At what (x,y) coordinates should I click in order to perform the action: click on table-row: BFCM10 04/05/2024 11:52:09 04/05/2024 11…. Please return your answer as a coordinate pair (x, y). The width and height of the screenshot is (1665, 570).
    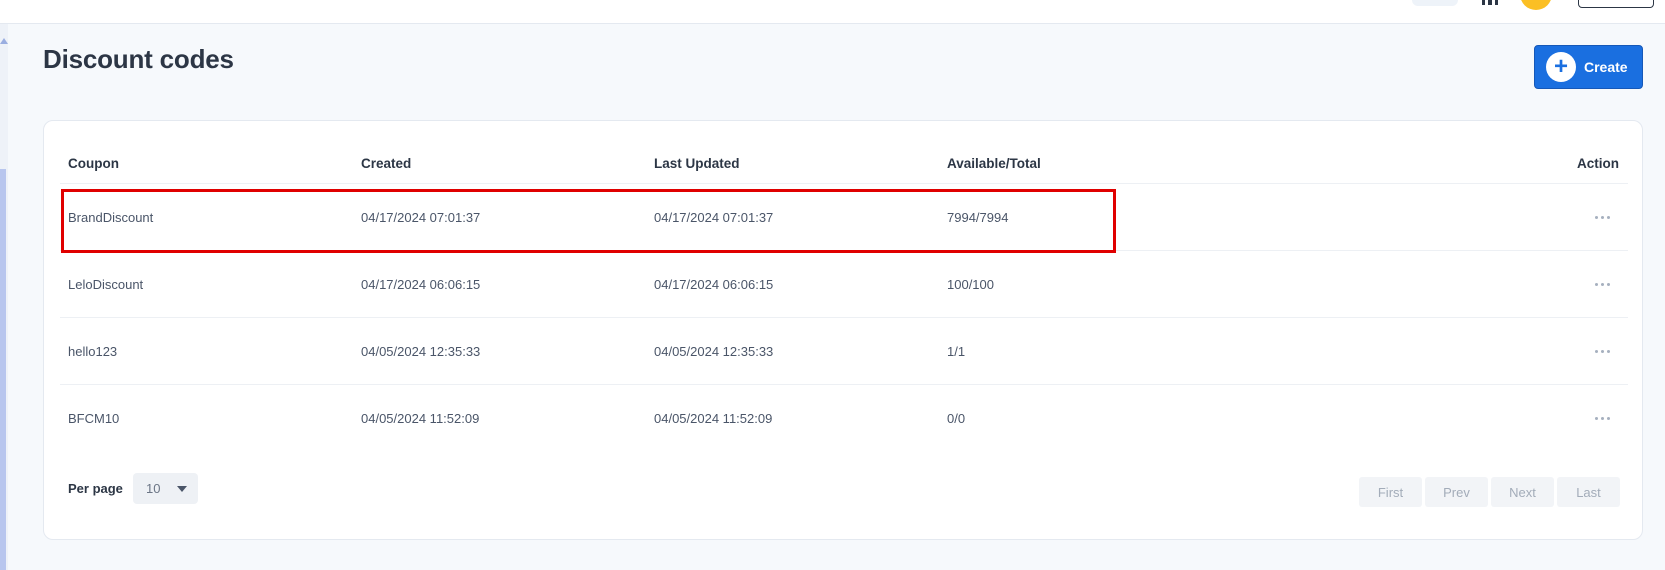
    Looking at the image, I should click on (844, 417).